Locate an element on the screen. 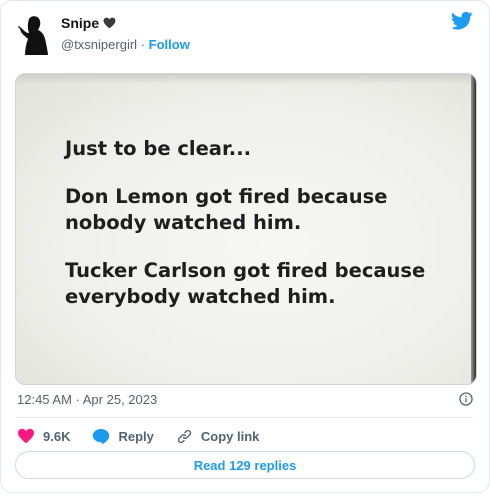 Image resolution: width=490 pixels, height=500 pixels. image-right-edge is located at coordinates (473, 229).